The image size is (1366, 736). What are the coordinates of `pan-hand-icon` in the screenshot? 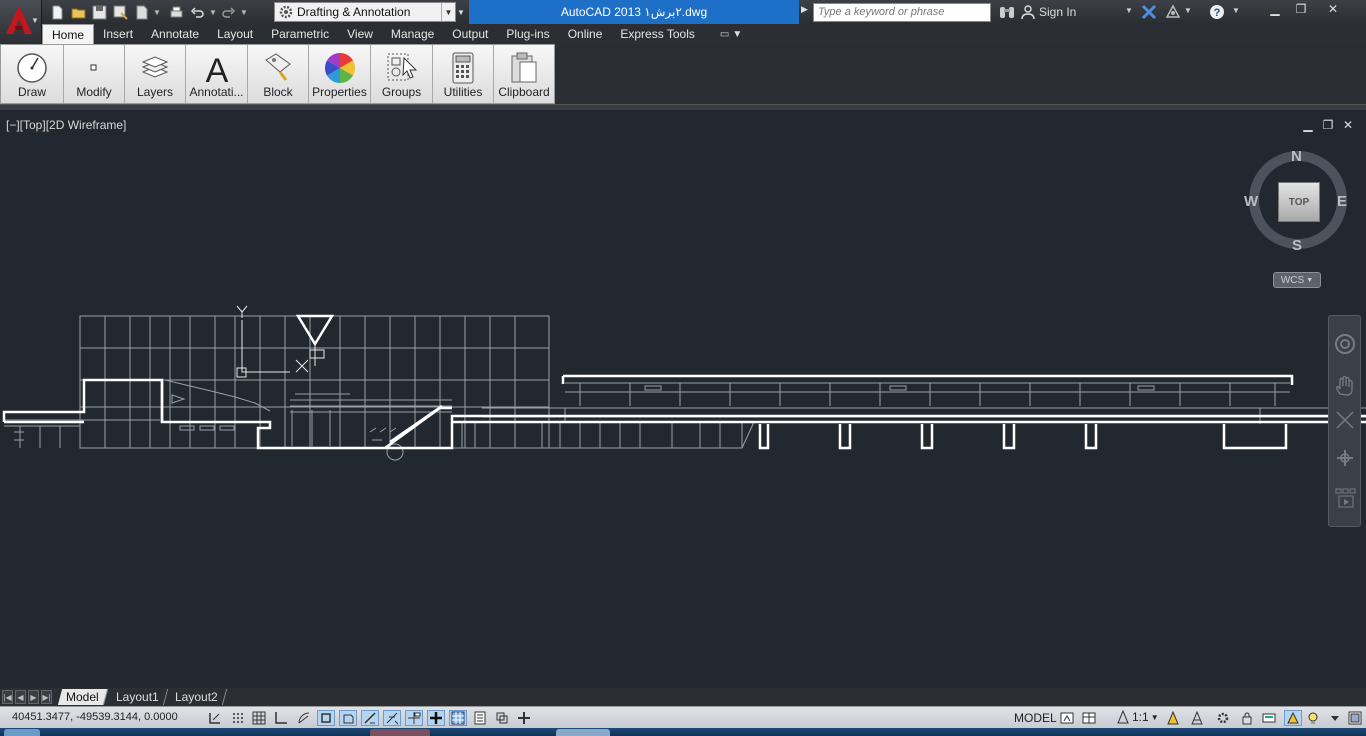 It's located at (1345, 386).